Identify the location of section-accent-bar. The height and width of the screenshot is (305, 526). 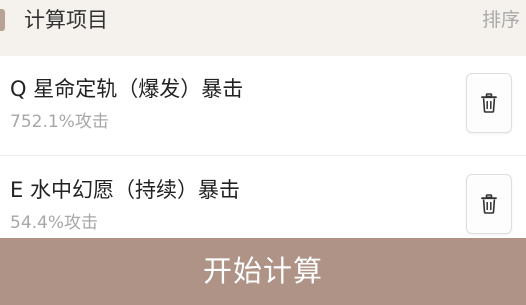
(2, 20).